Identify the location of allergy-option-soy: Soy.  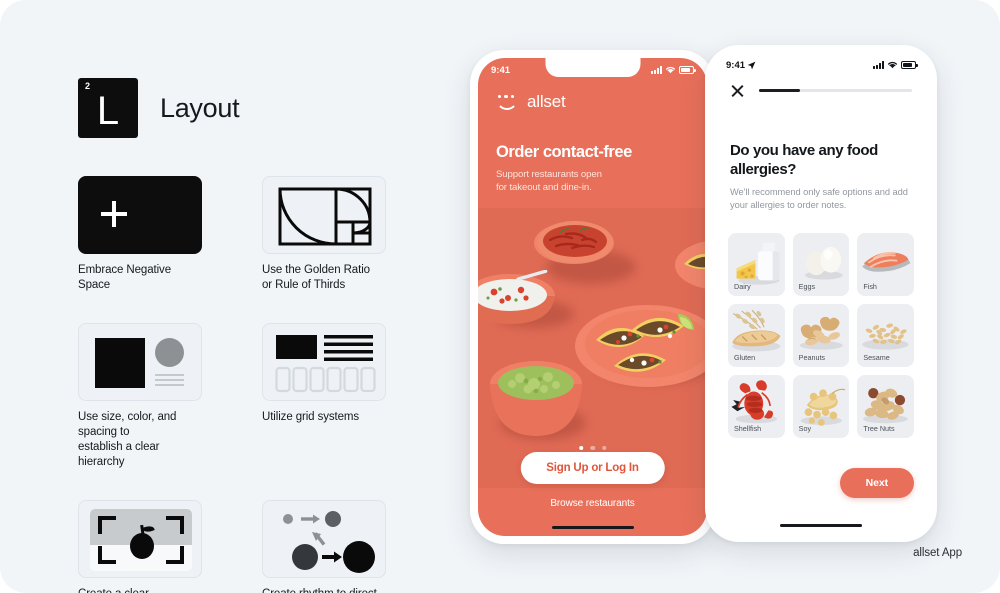
(821, 406).